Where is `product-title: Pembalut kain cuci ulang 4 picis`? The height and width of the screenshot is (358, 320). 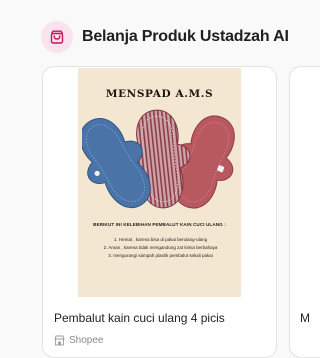 product-title: Pembalut kain cuci ulang 4 picis is located at coordinates (139, 318).